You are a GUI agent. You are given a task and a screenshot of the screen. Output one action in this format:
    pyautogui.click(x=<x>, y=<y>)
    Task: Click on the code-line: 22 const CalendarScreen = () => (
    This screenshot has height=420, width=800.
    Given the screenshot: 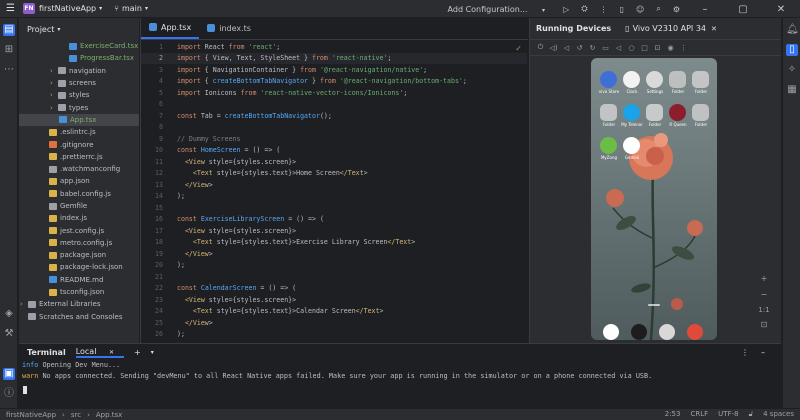 What is the action you would take?
    pyautogui.click(x=334, y=289)
    